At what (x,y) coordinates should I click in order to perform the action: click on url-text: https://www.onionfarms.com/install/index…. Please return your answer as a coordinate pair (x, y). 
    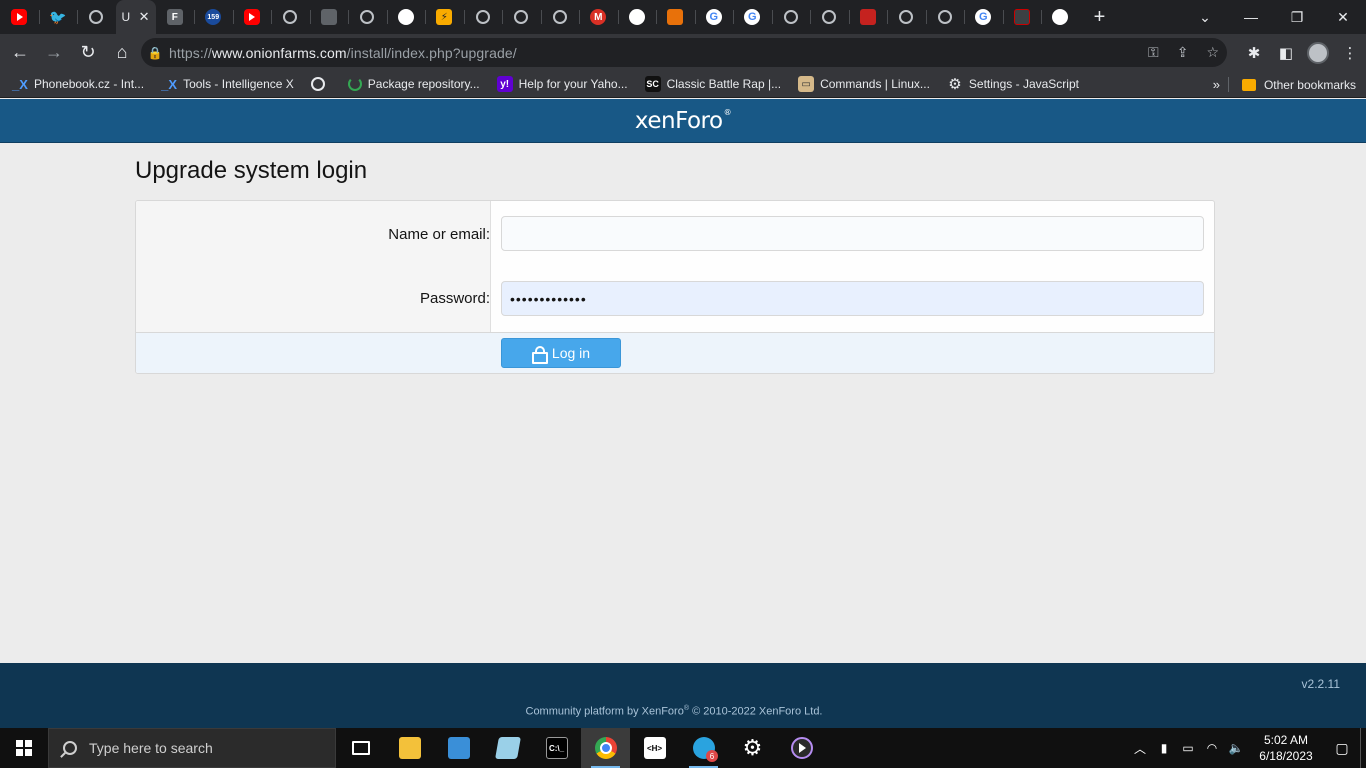
    Looking at the image, I should click on (343, 53).